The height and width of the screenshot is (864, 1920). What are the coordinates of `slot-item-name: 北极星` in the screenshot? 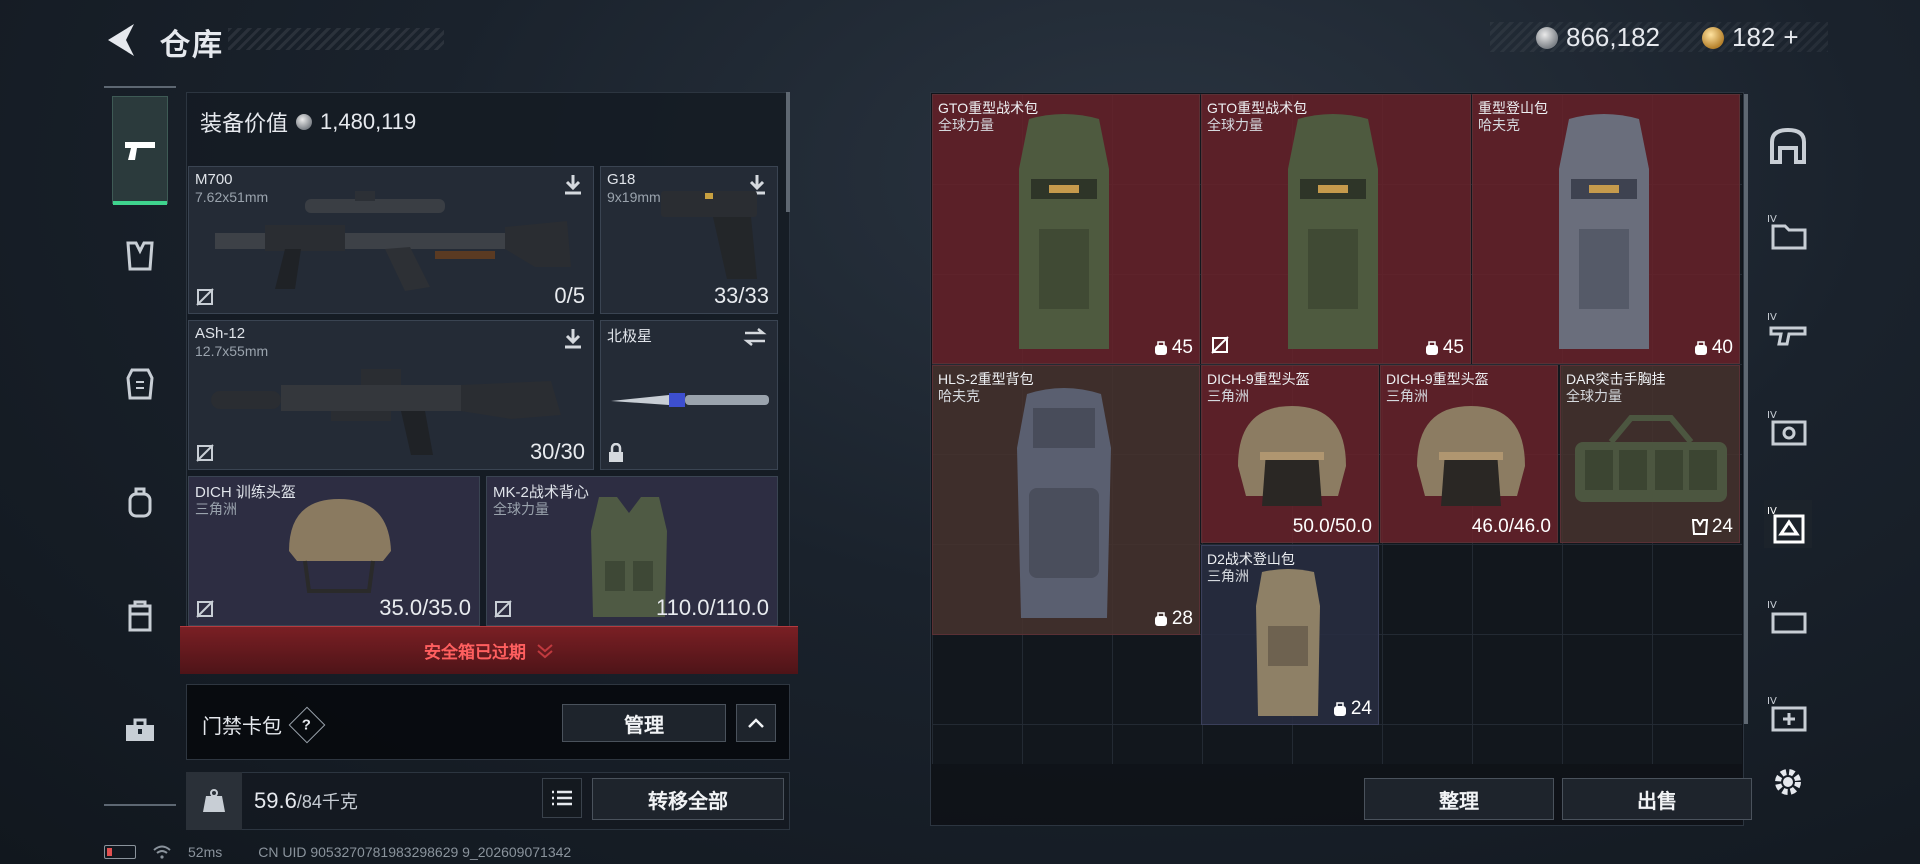 It's located at (630, 336).